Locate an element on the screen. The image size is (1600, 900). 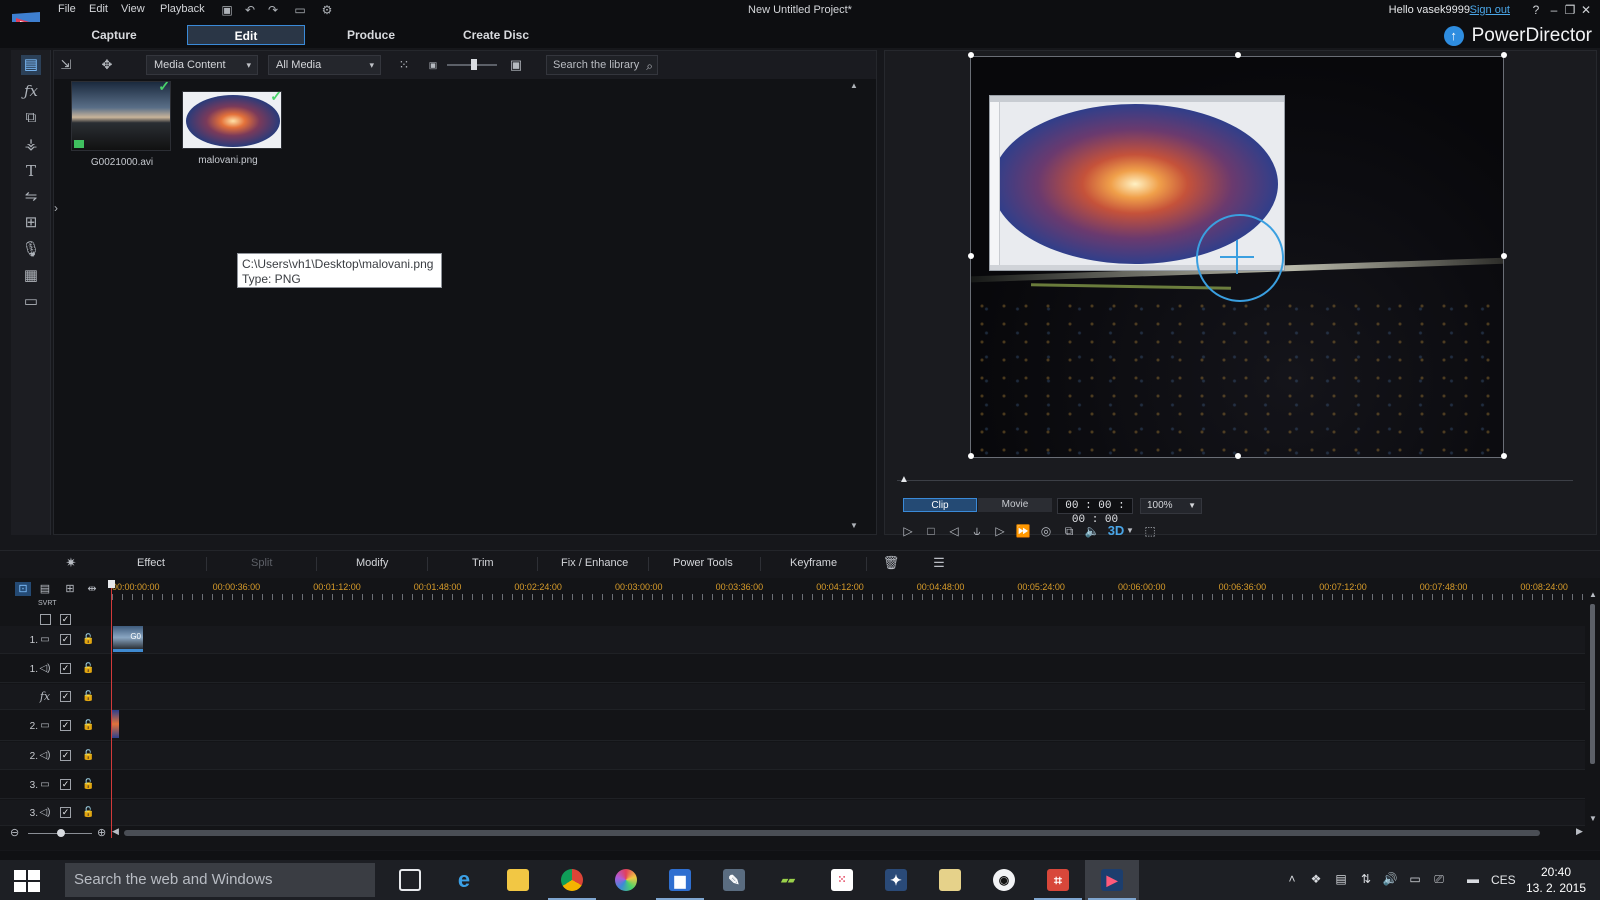
scrollbar-thumb is located at coordinates (1592, 684).